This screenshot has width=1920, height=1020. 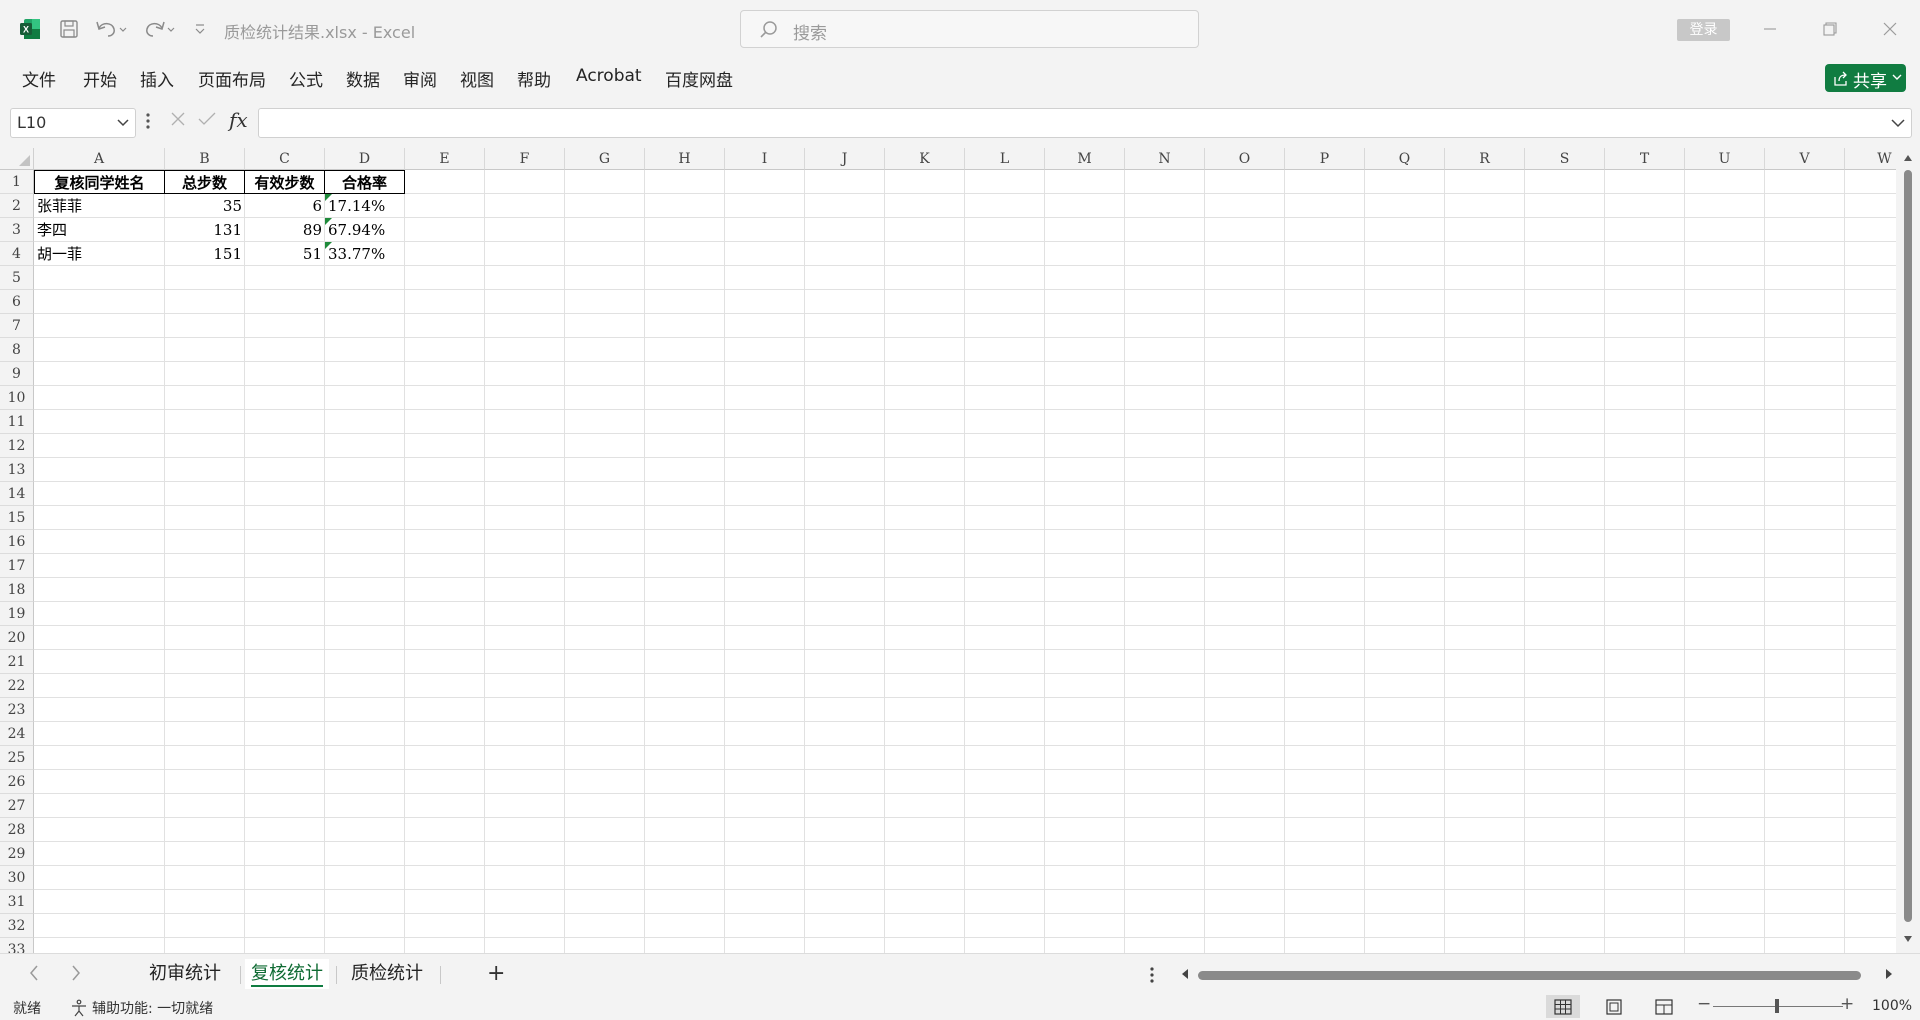 What do you see at coordinates (17, 278) in the screenshot?
I see `row-header: 5` at bounding box center [17, 278].